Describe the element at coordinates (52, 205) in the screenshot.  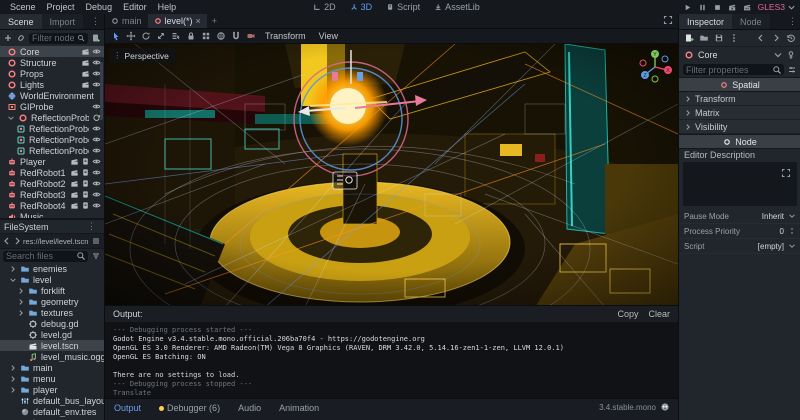
I see `scene-node-redrobot4: RedRobot4` at that location.